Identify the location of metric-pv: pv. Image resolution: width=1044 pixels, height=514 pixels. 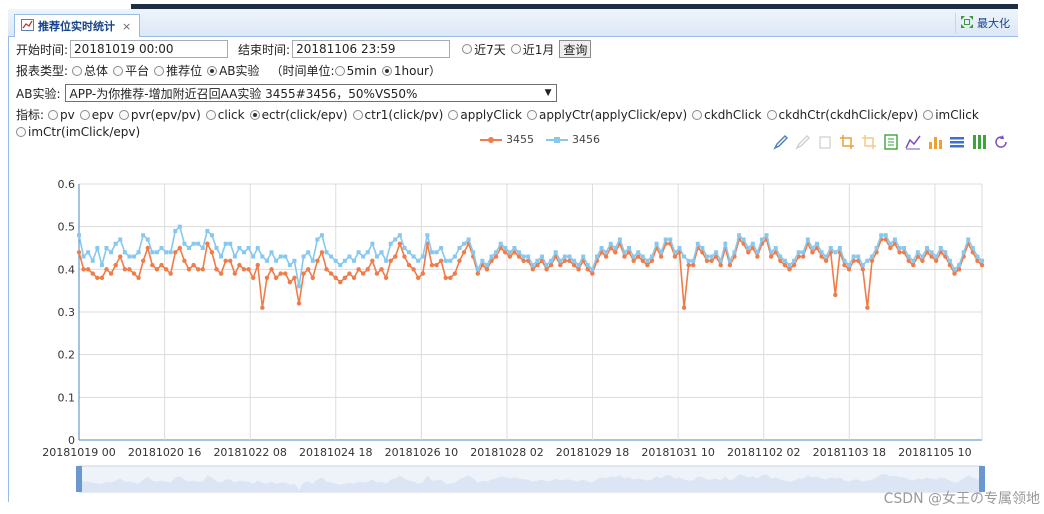
(61, 115).